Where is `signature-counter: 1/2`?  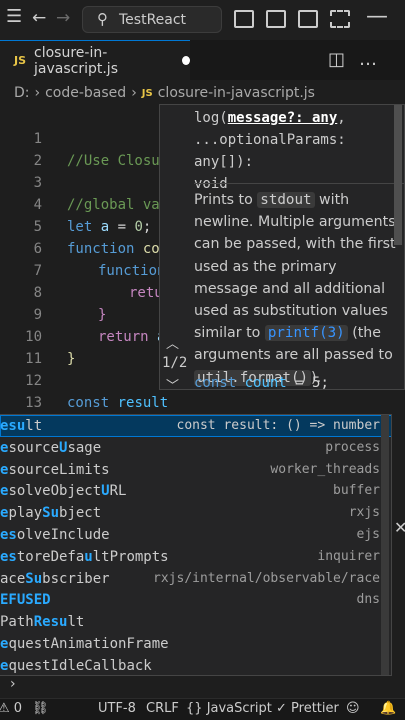
signature-counter: 1/2 is located at coordinates (175, 363).